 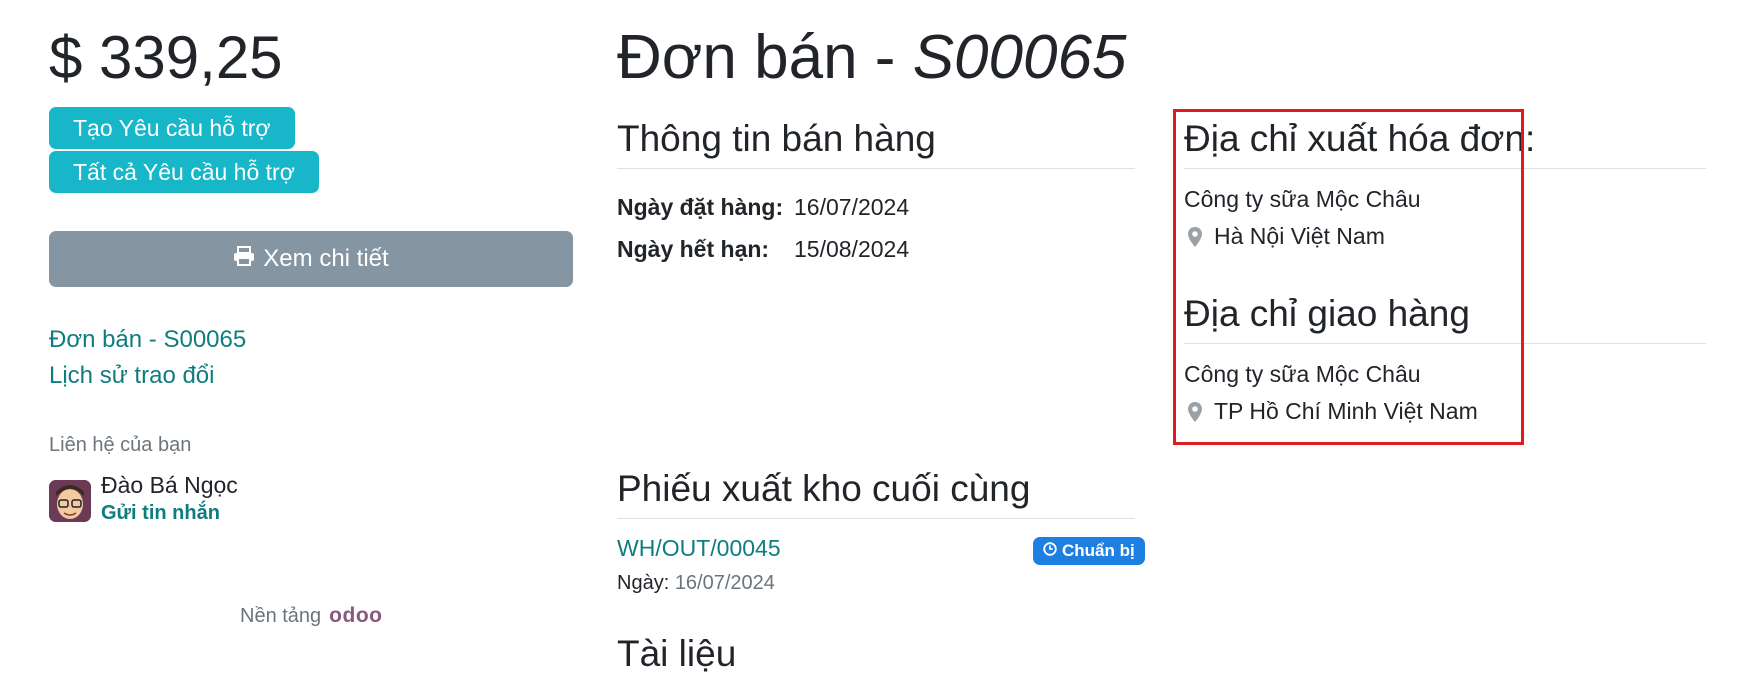 I want to click on order-date-value: 16/07/2024, so click(x=852, y=207).